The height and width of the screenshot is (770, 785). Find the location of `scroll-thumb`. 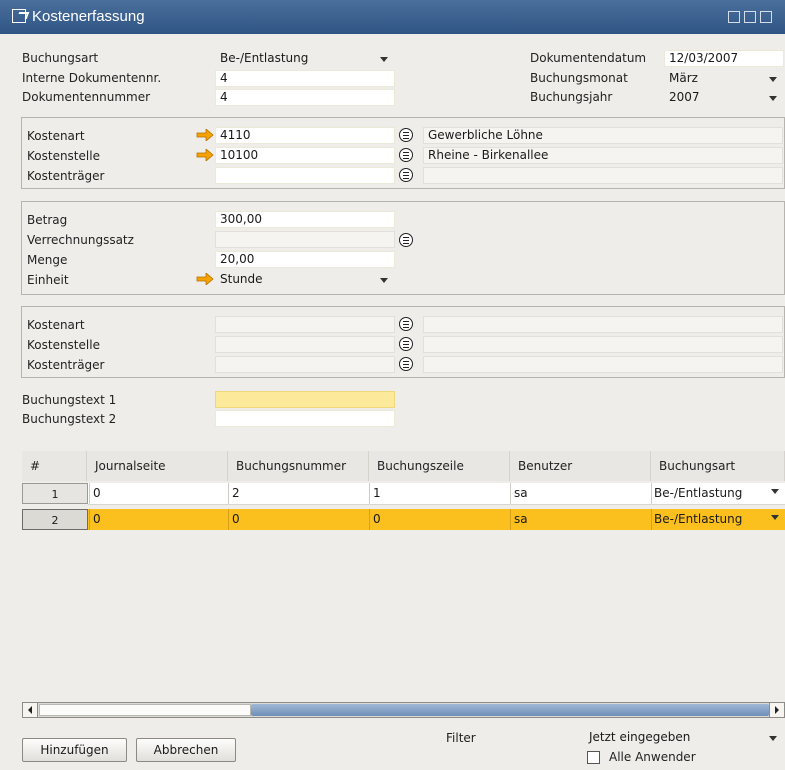

scroll-thumb is located at coordinates (510, 710).